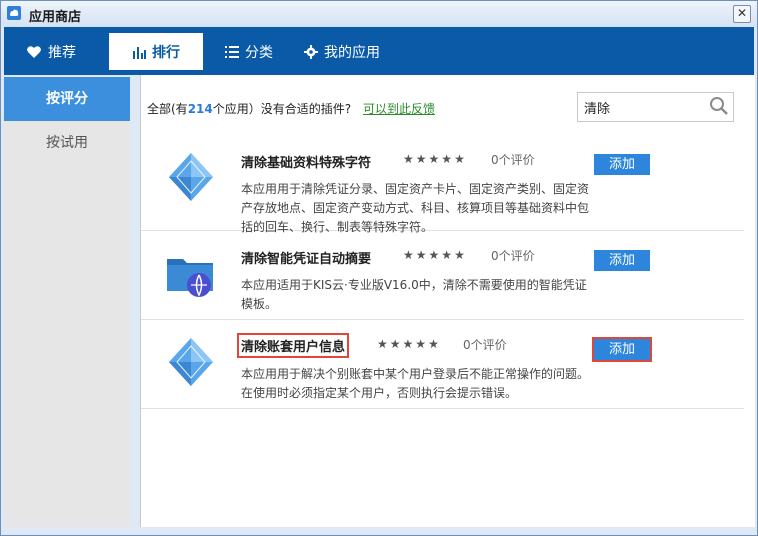  I want to click on tab-category: 分类, so click(249, 51).